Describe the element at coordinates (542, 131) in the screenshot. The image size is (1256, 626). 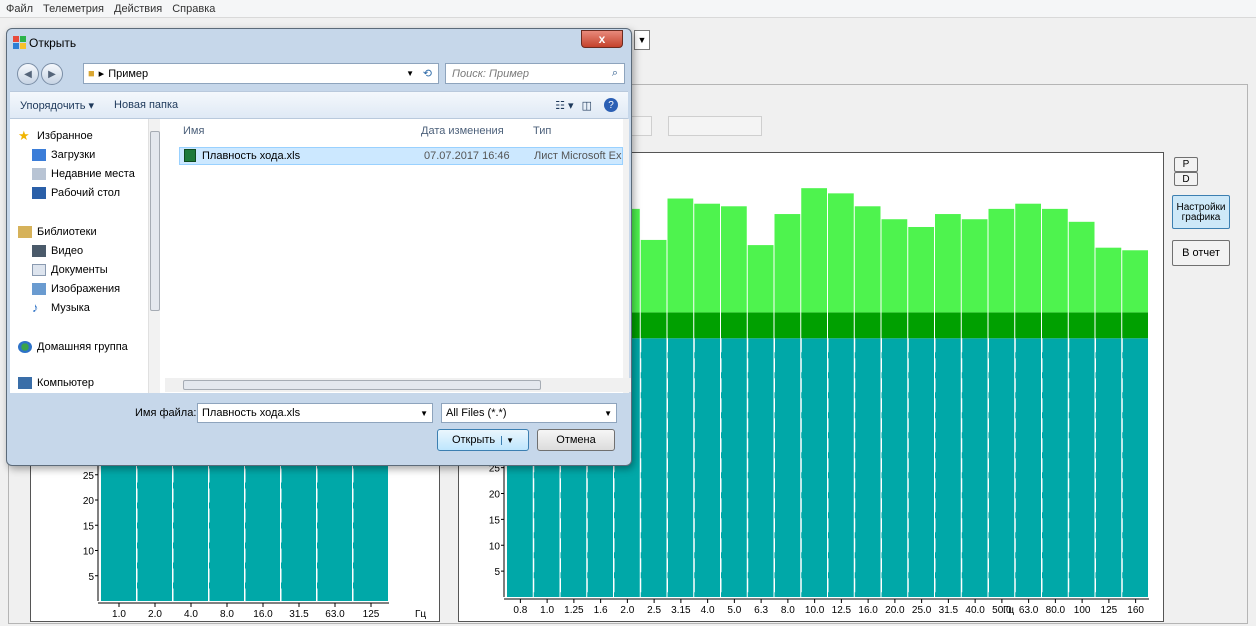
I see `column-type: Тип` at that location.